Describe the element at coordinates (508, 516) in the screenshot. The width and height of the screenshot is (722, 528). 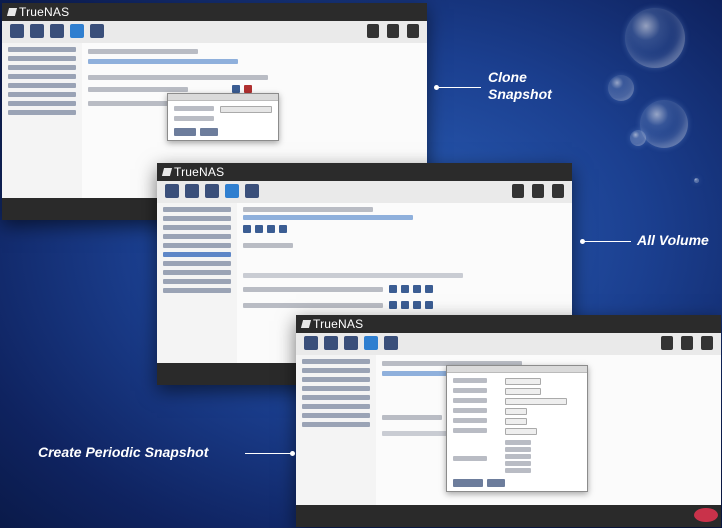
I see `footer` at that location.